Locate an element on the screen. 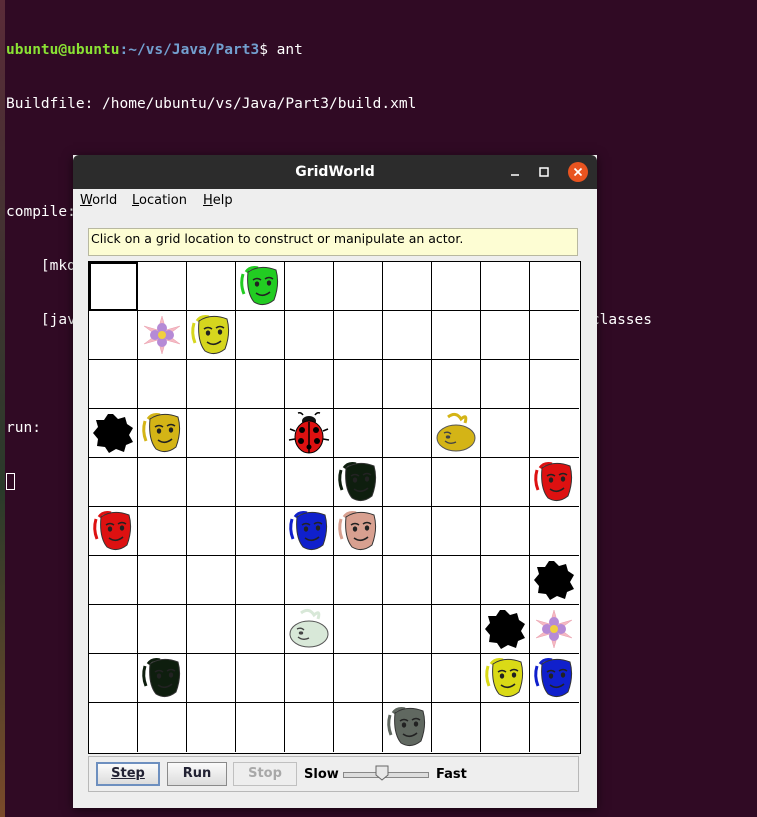 The width and height of the screenshot is (757, 817). close-icon is located at coordinates (578, 172).